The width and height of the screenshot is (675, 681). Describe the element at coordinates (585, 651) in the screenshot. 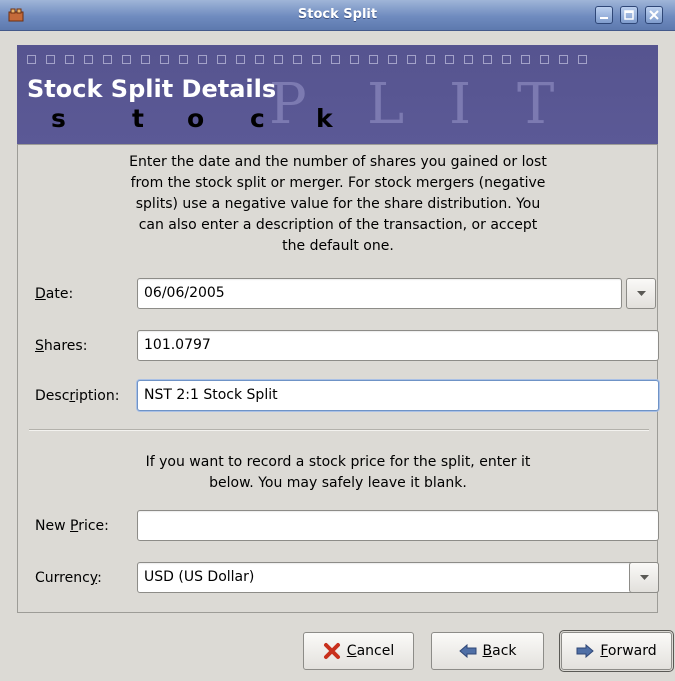

I see `arrow-right-icon` at that location.